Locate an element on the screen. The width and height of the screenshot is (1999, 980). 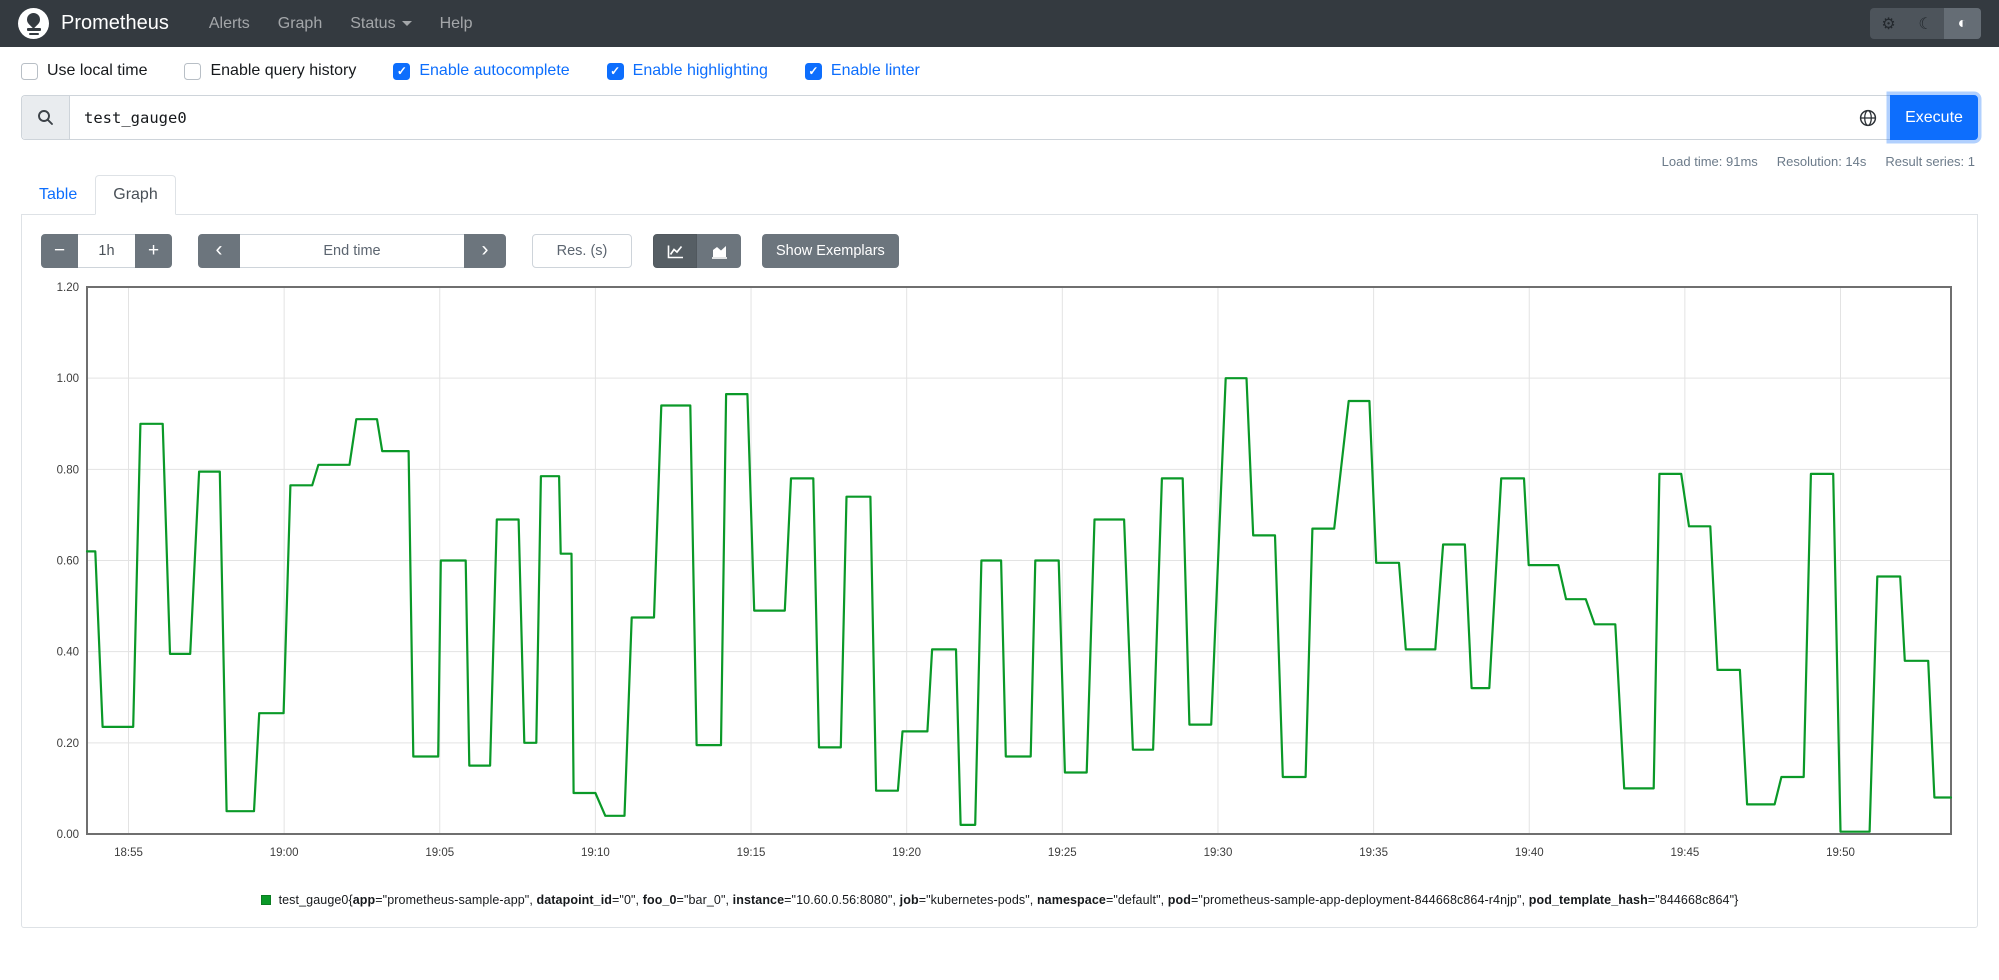
checkbox-enable-query-history: ✓ Enable query history is located at coordinates (270, 71).